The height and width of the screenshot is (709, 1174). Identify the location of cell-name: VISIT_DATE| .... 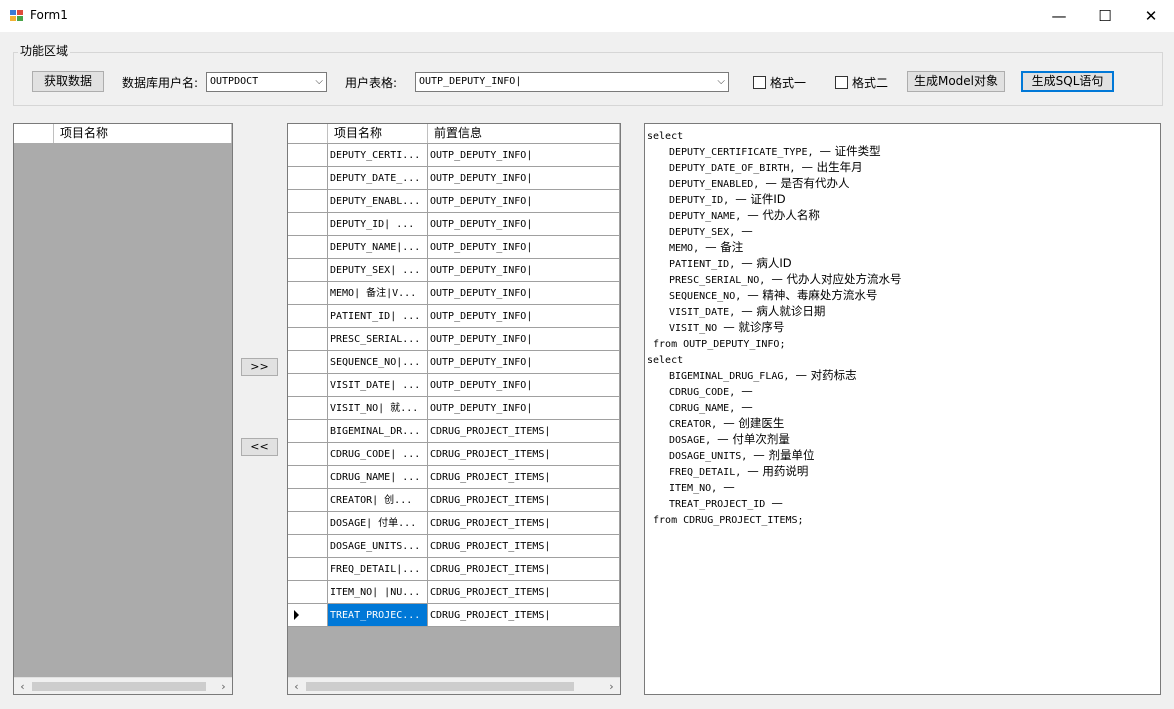
(378, 385).